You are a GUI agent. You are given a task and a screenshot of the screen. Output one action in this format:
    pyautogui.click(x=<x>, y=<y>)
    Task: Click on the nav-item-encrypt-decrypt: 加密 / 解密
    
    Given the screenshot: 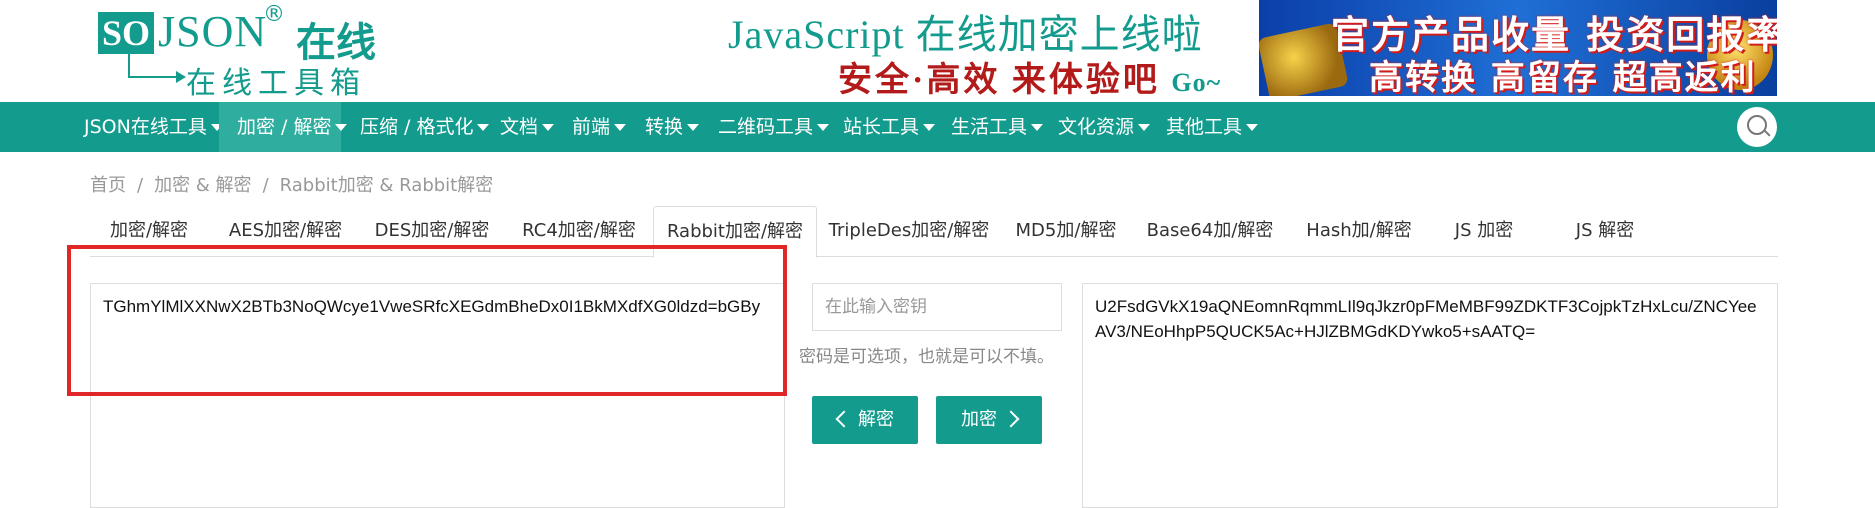 What is the action you would take?
    pyautogui.click(x=283, y=127)
    